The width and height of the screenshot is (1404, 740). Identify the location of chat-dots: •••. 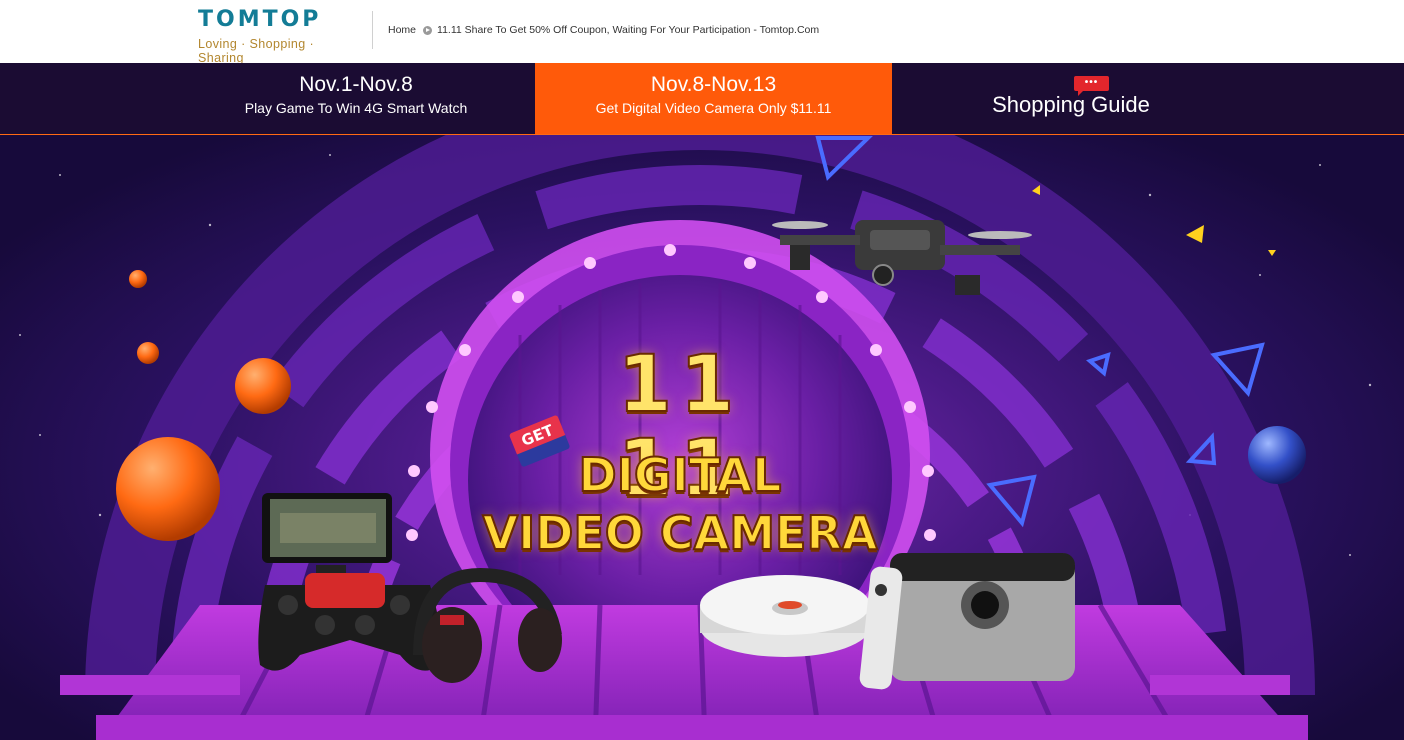
(1091, 82).